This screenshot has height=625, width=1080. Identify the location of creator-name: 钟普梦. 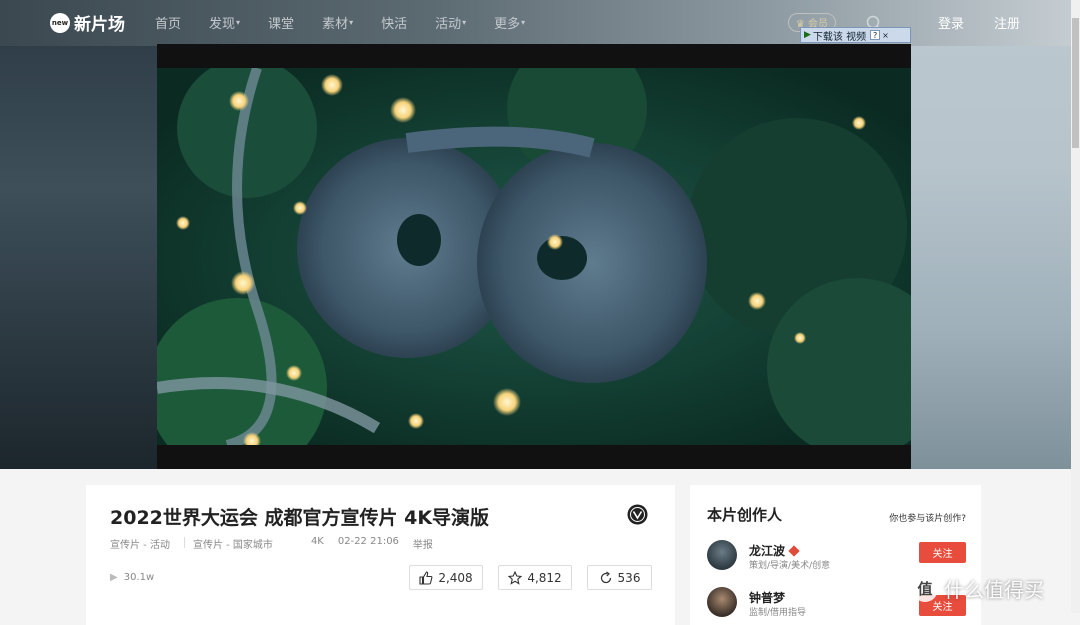
(767, 597).